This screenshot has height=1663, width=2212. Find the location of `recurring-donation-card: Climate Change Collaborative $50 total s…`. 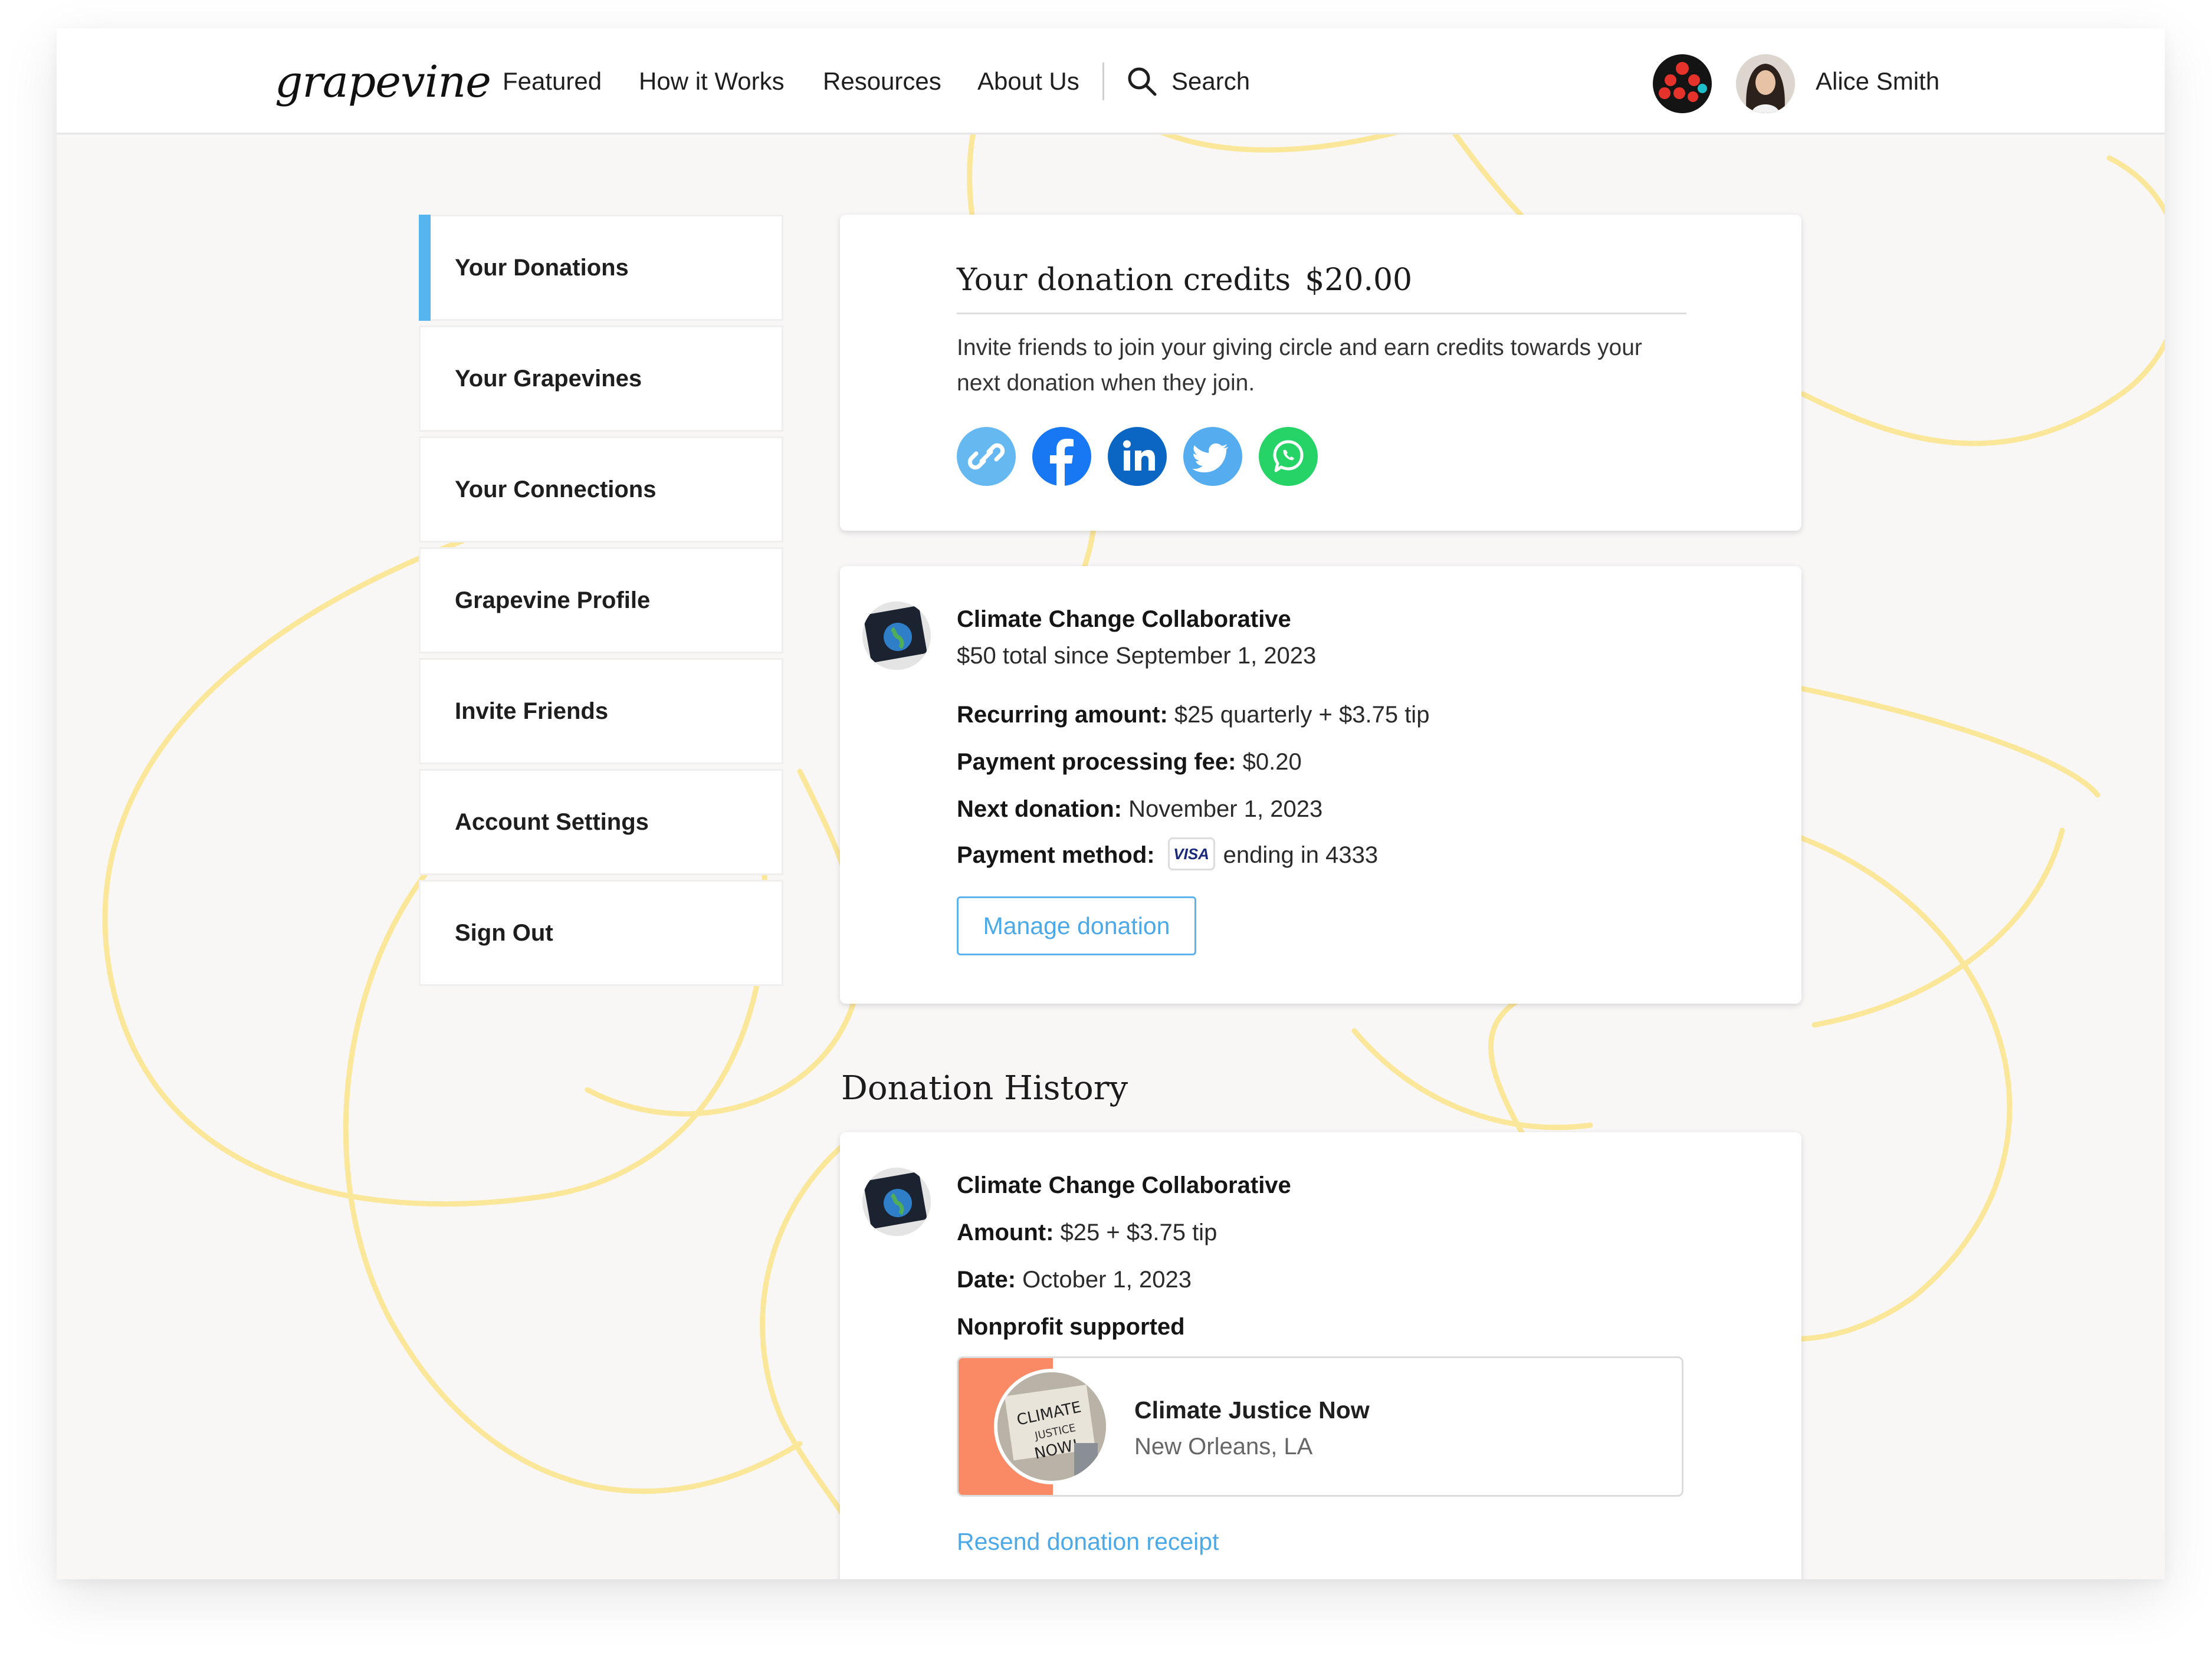

recurring-donation-card: Climate Change Collaborative $50 total s… is located at coordinates (1320, 785).